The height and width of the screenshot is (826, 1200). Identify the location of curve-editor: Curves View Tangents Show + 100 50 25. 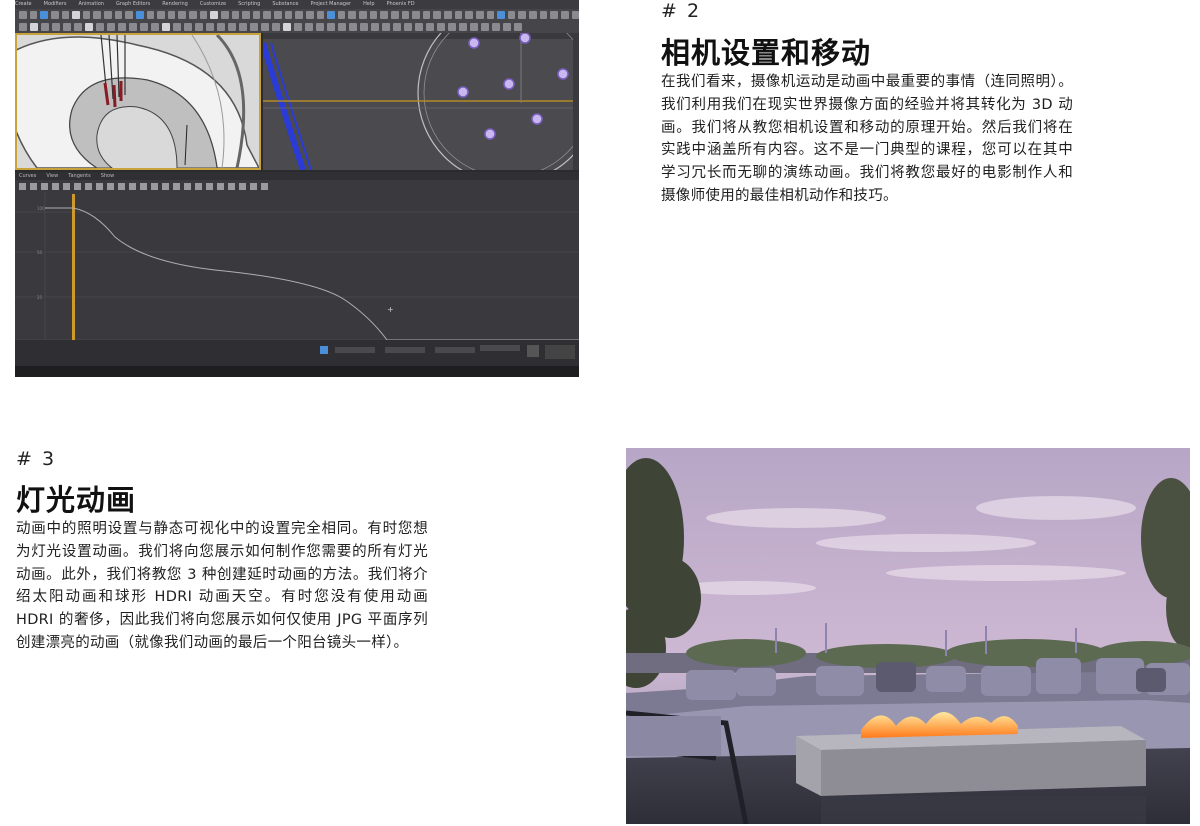
(297, 267).